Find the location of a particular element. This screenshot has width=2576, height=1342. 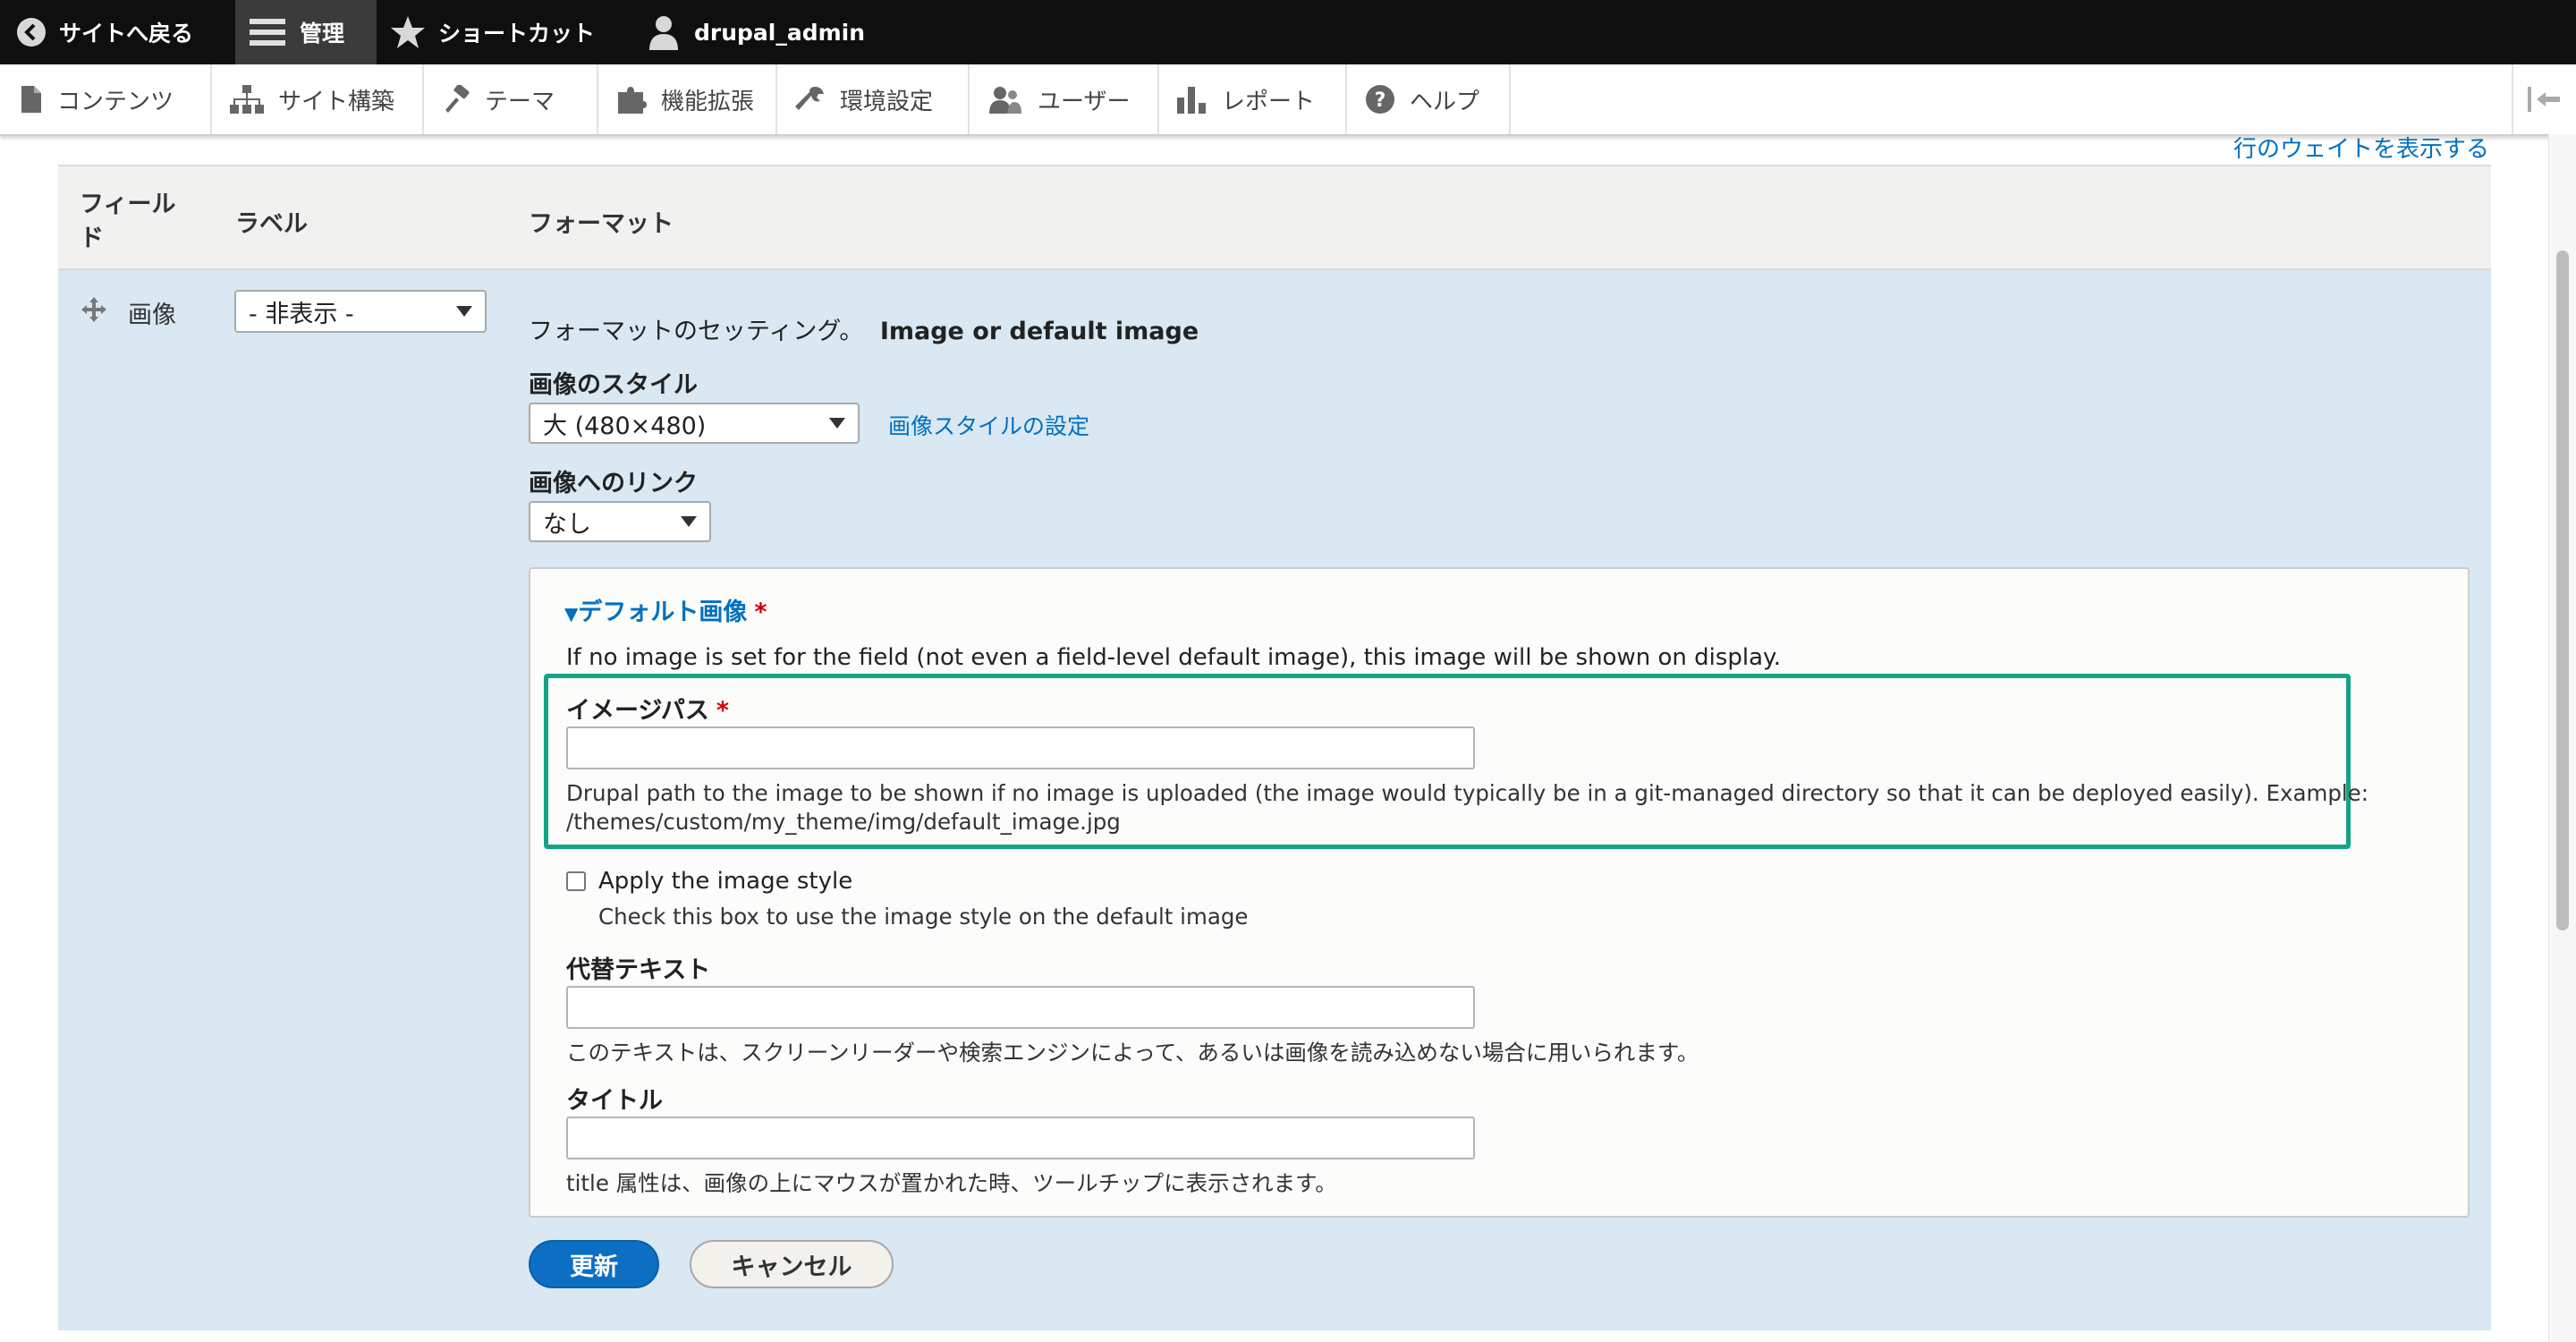

image-style-config-link: 画像スタイルの設定 is located at coordinates (988, 425).